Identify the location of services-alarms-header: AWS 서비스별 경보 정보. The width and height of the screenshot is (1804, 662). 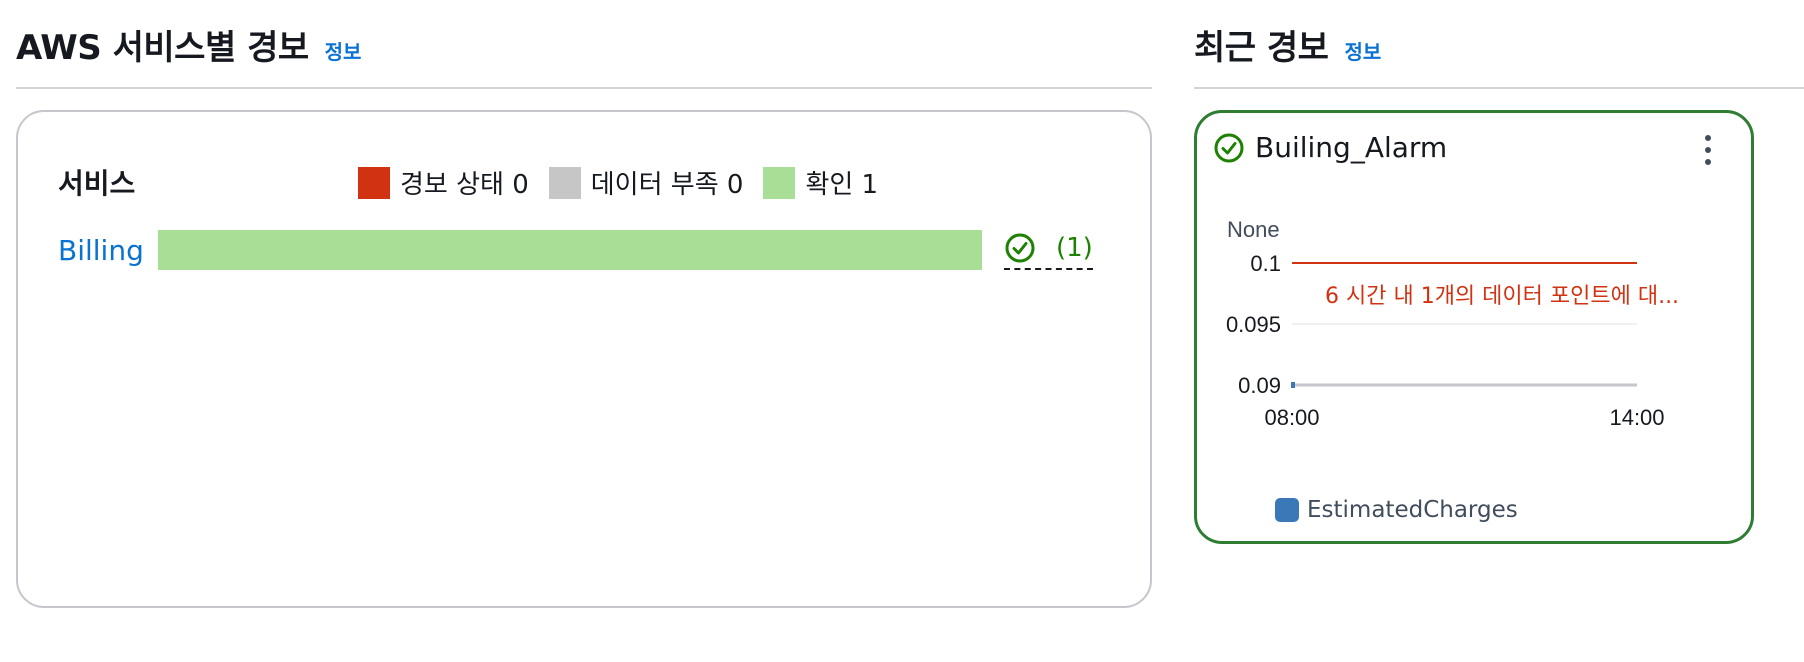
(188, 44).